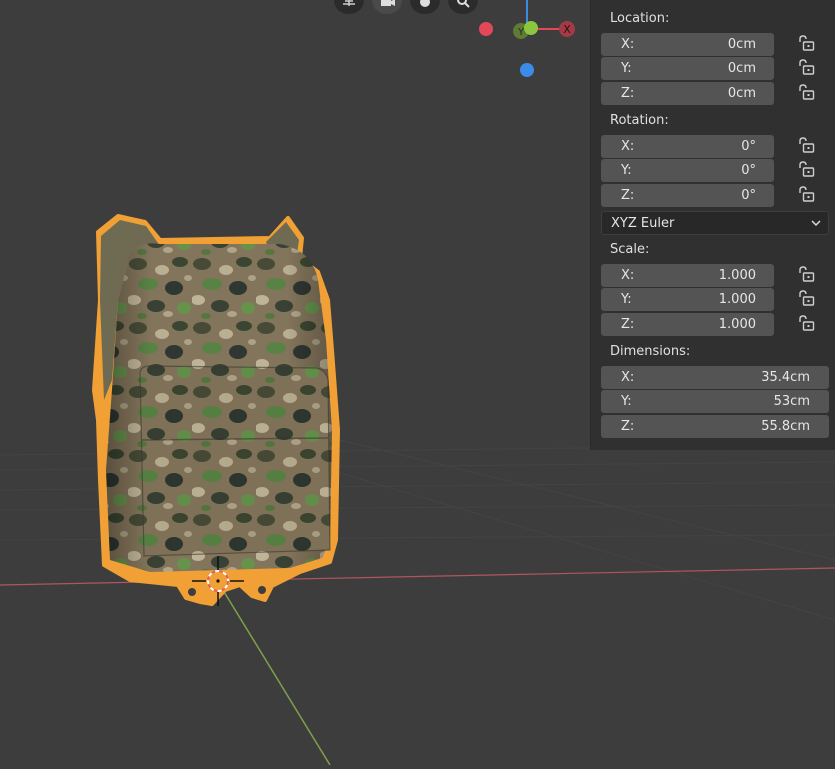 The height and width of the screenshot is (769, 835). What do you see at coordinates (715, 223) in the screenshot?
I see `rotation-mode-dropdown: XYZ Euler` at bounding box center [715, 223].